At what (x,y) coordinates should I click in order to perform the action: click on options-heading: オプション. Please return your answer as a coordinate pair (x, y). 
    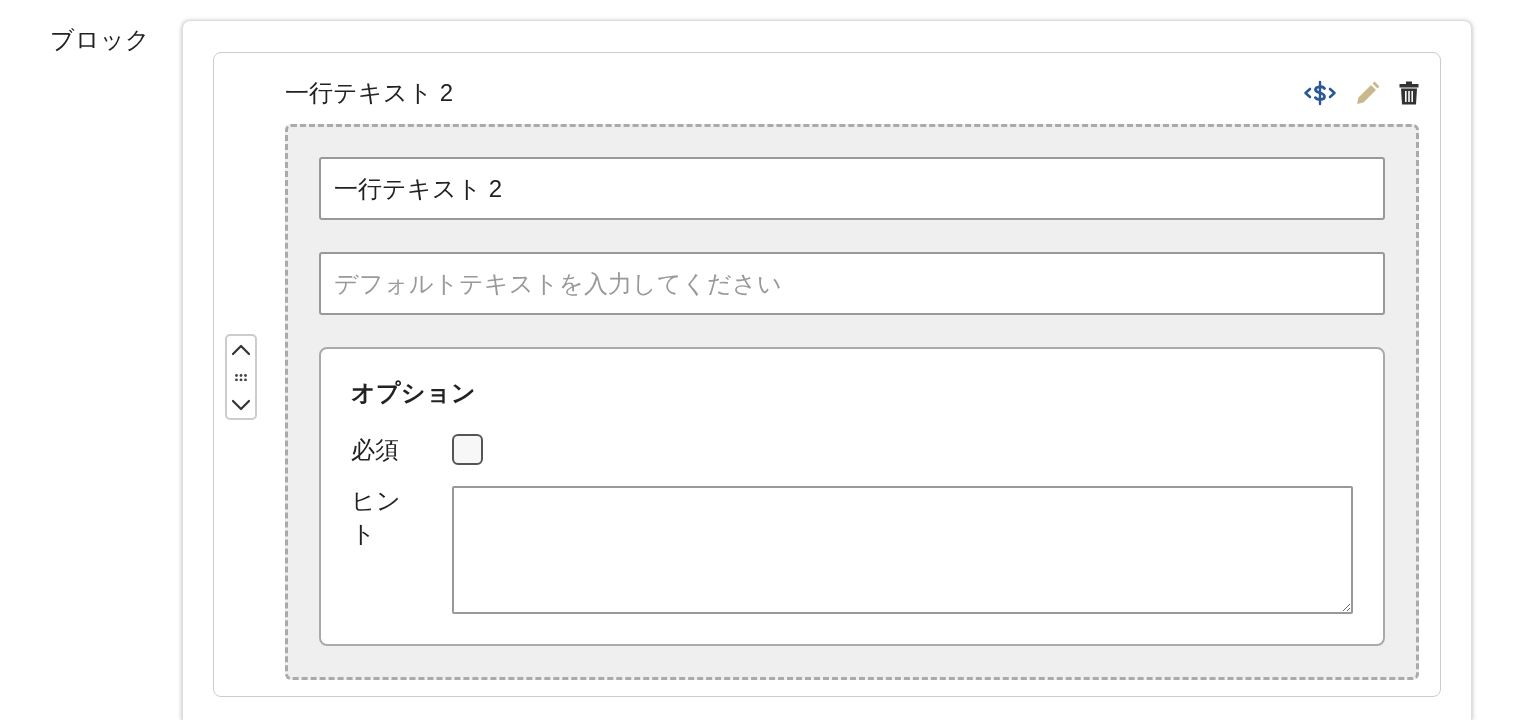
    Looking at the image, I should click on (414, 393).